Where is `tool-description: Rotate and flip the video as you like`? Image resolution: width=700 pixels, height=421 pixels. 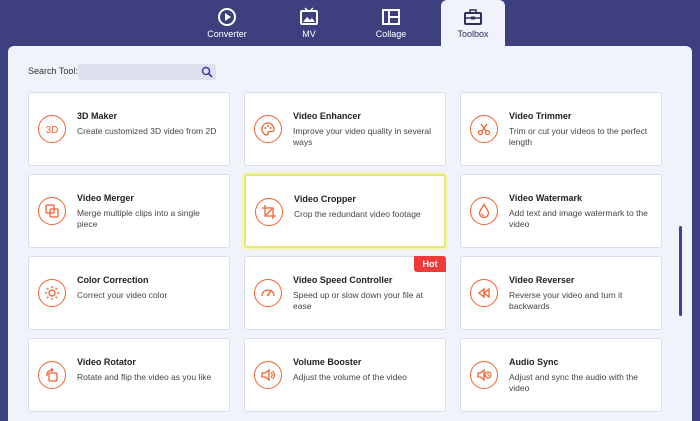
tool-description: Rotate and flip the video as you like is located at coordinates (144, 377).